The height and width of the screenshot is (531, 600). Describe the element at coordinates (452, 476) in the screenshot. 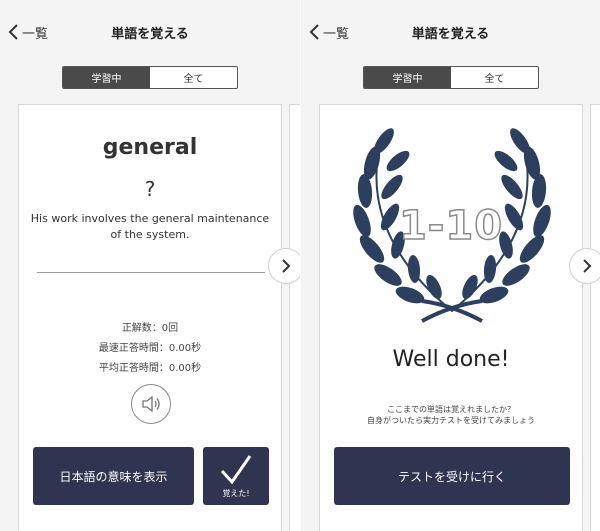

I see `take-test-button: テストを受けに行く` at that location.